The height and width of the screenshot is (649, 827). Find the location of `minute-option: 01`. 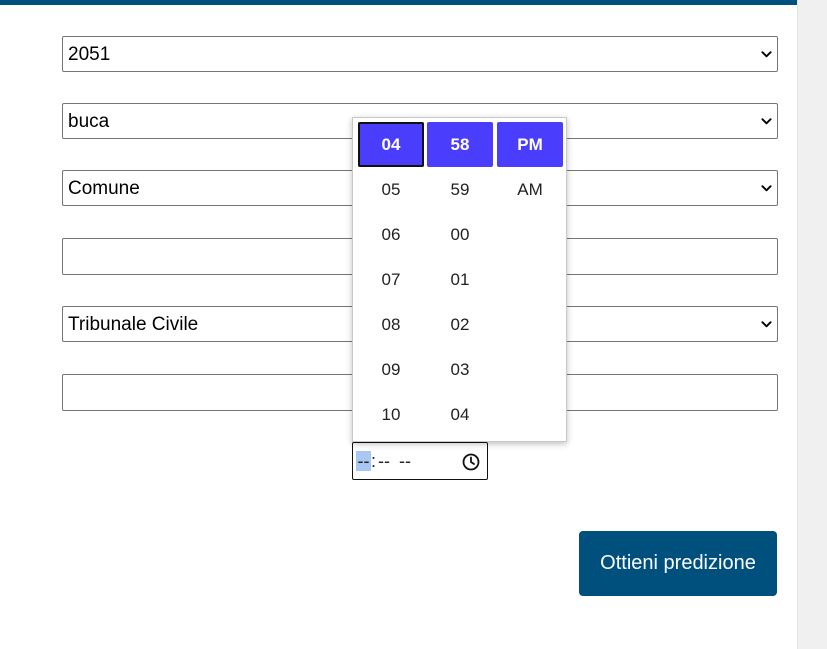

minute-option: 01 is located at coordinates (460, 279).